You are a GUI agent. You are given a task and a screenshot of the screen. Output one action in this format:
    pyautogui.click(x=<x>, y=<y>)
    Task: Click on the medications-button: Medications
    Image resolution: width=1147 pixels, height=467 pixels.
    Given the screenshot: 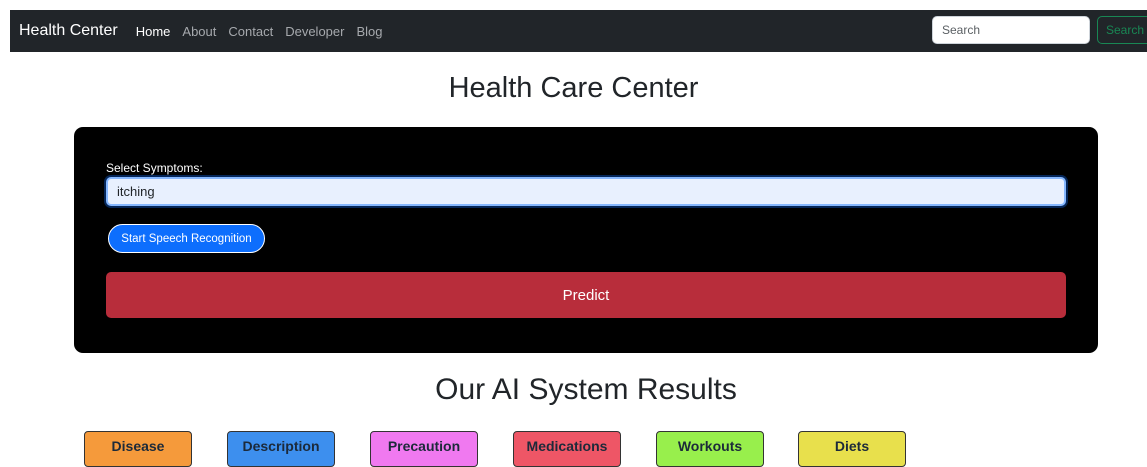 What is the action you would take?
    pyautogui.click(x=567, y=449)
    